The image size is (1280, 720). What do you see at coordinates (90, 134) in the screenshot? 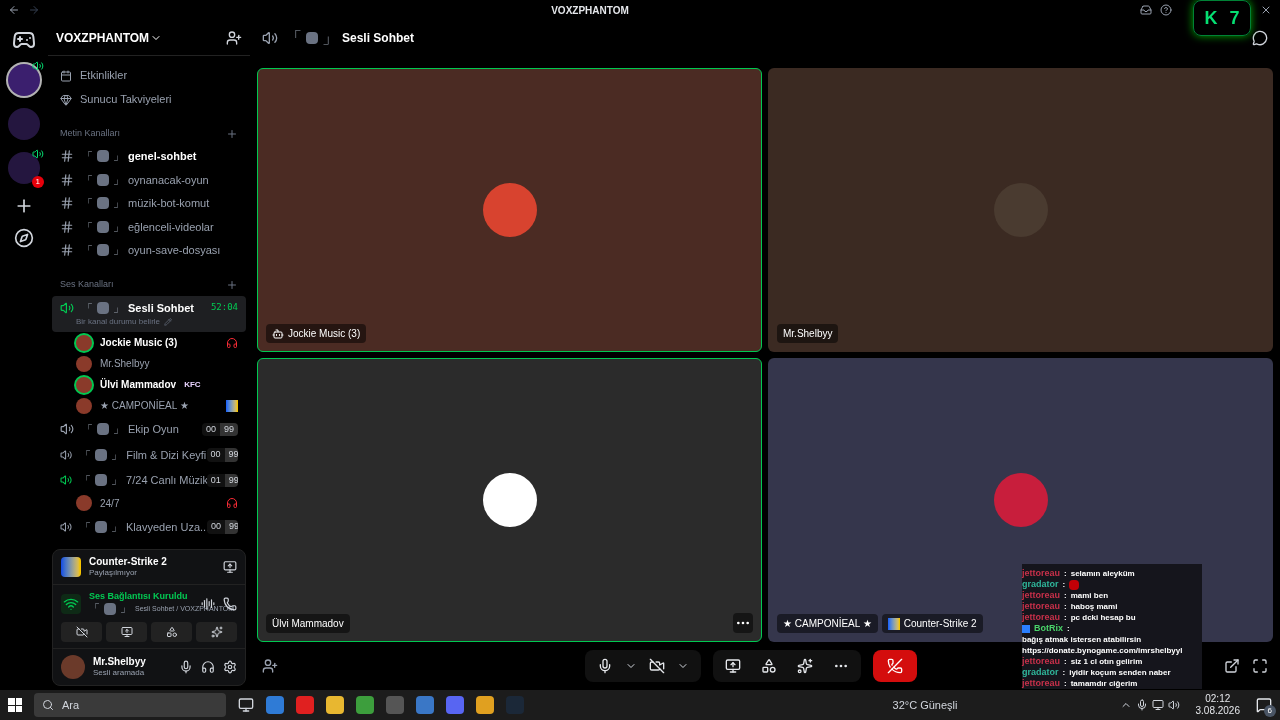
I see `category-label: Metin Kanalları` at bounding box center [90, 134].